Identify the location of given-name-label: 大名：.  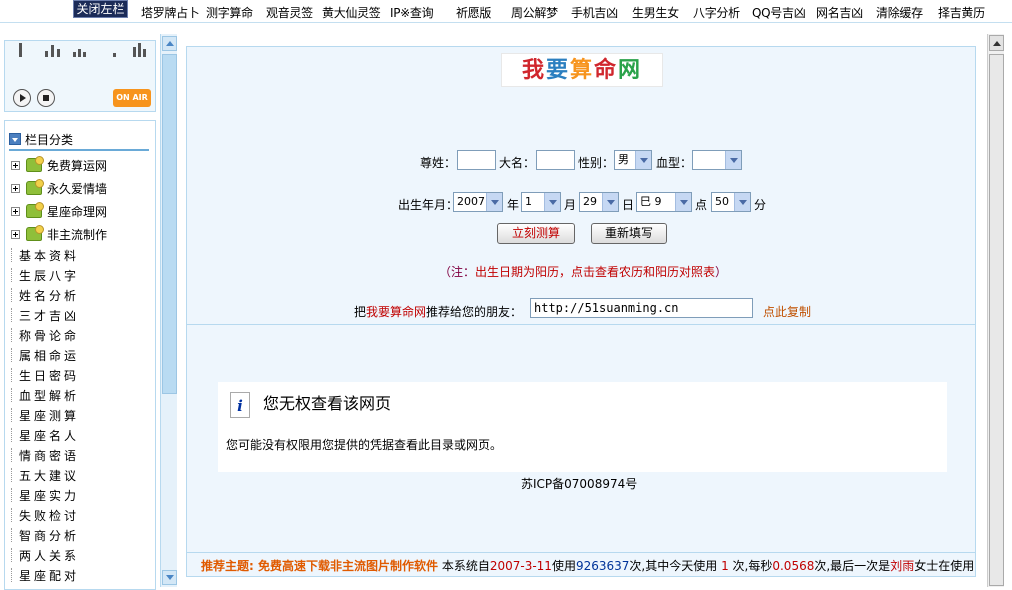
(517, 163).